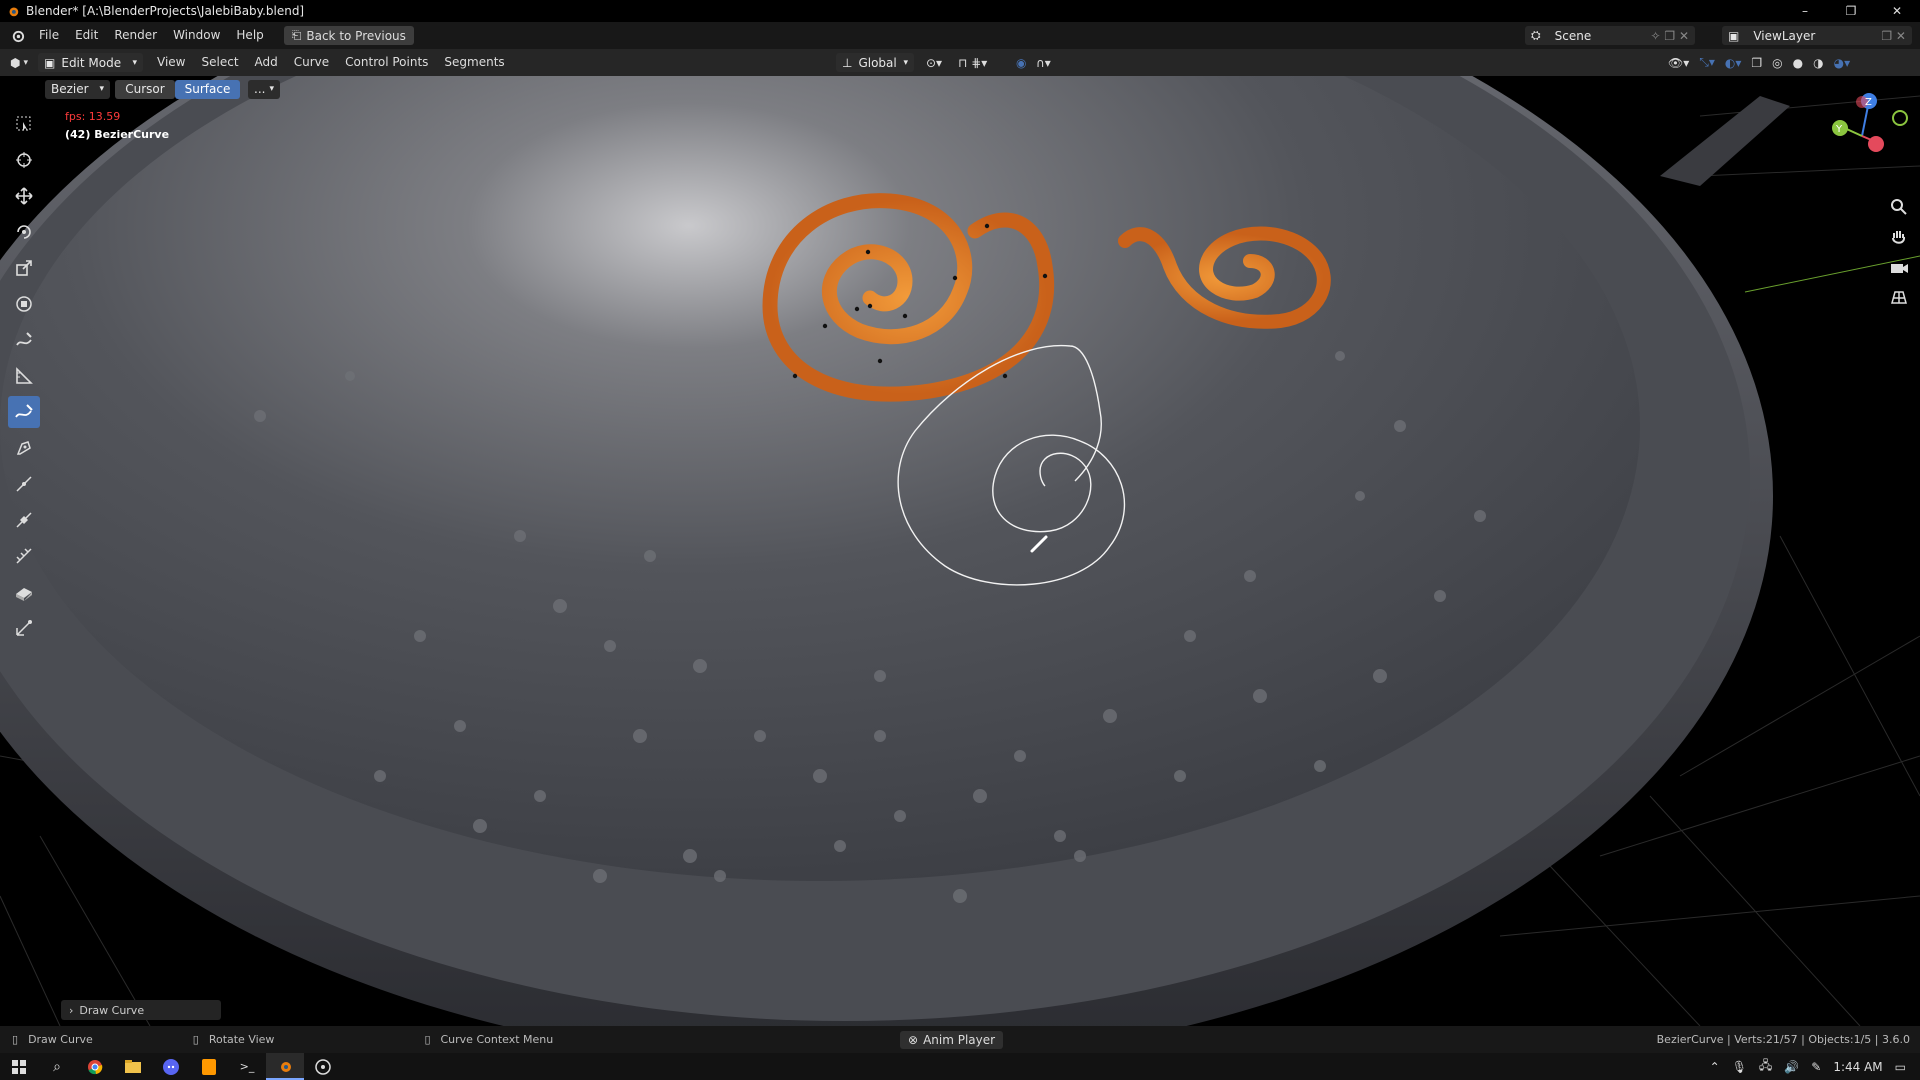 Image resolution: width=1920 pixels, height=1080 pixels. I want to click on menu-edit: Edit, so click(86, 35).